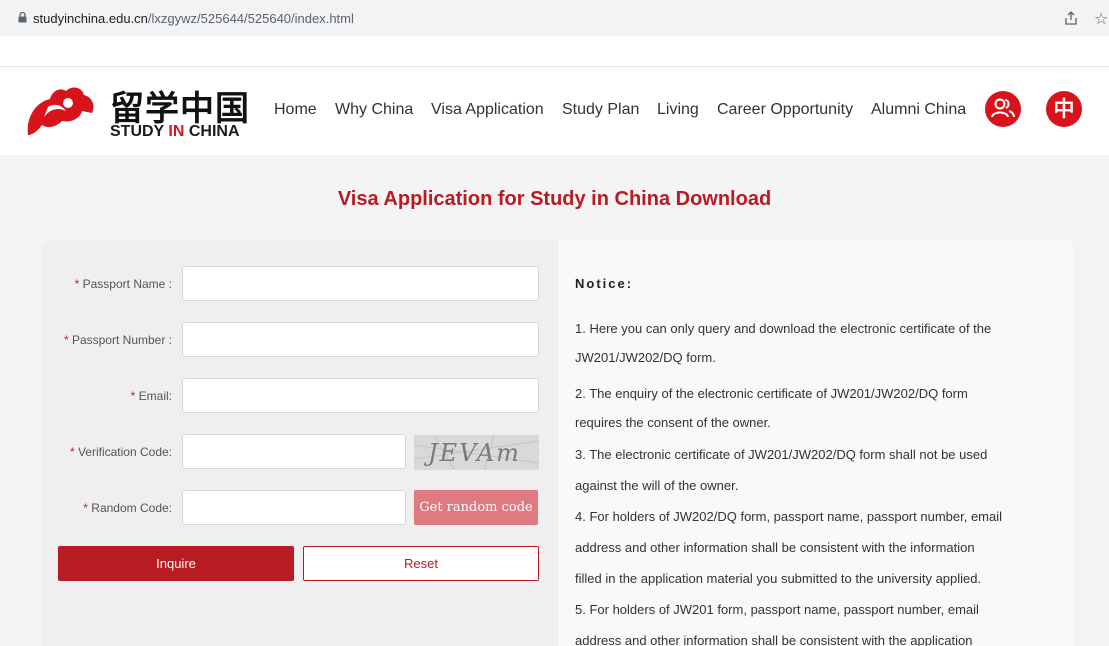  Describe the element at coordinates (176, 563) in the screenshot. I see `inquire-button: Inquire` at that location.